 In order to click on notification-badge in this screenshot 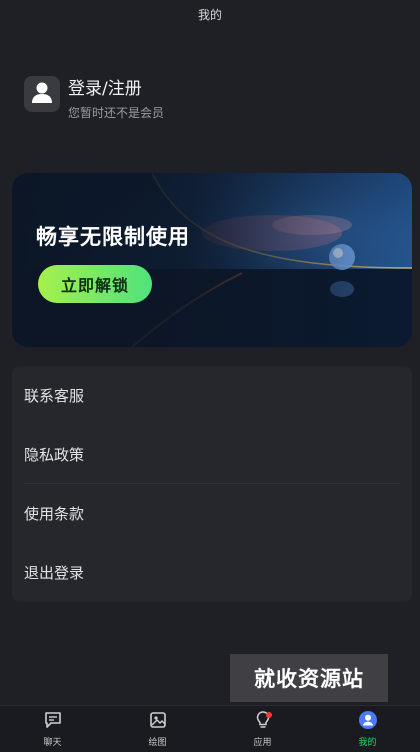, I will do `click(269, 715)`.